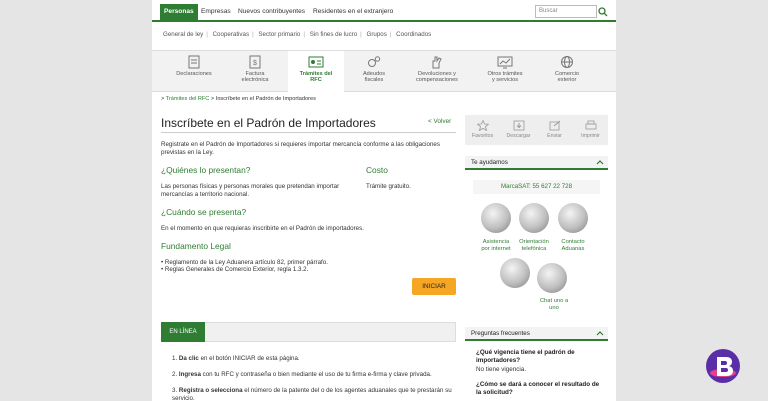  I want to click on share-icon, so click(554, 125).